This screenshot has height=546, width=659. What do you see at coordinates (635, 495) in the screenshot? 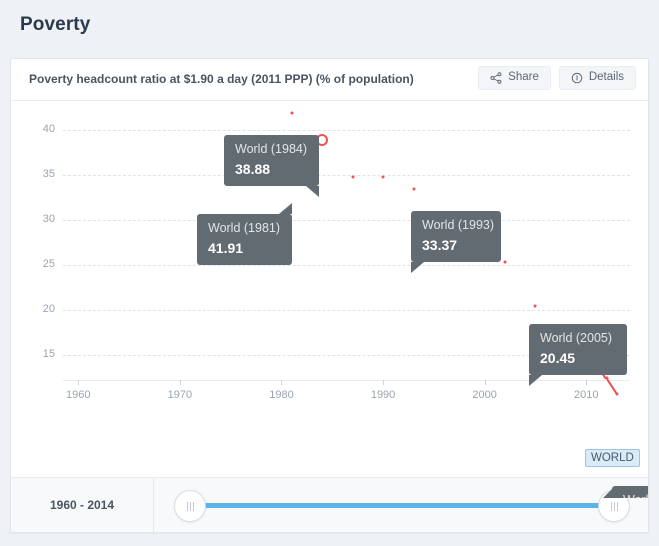
I see `tooltip-label: World (2013)` at bounding box center [635, 495].